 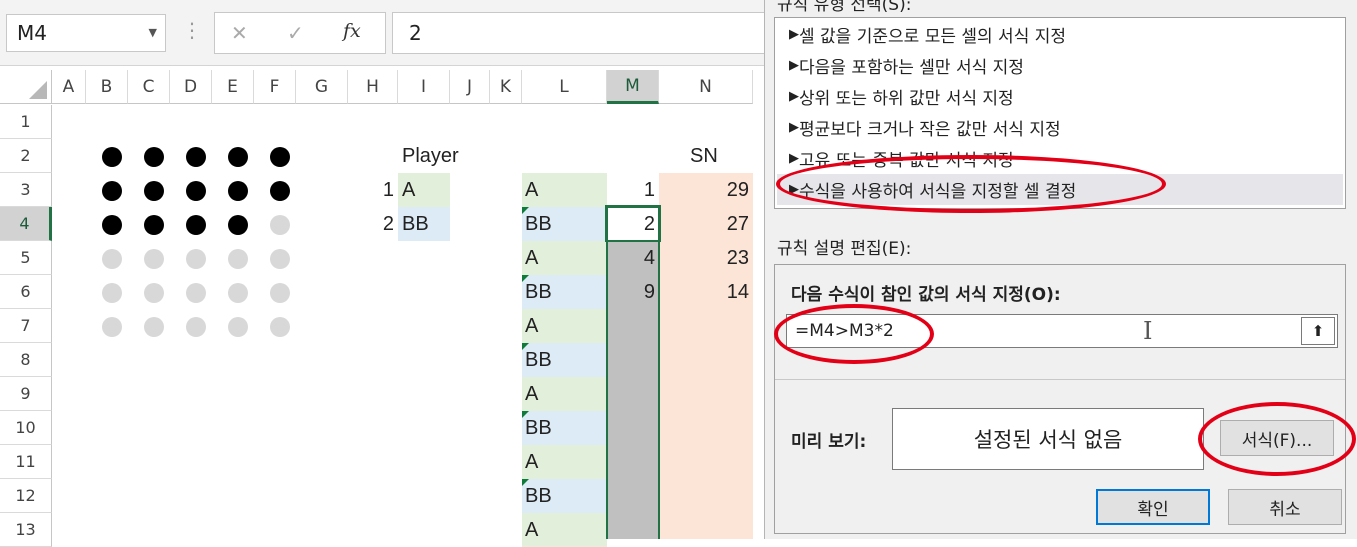 What do you see at coordinates (564, 462) in the screenshot?
I see `cell-l11: A` at bounding box center [564, 462].